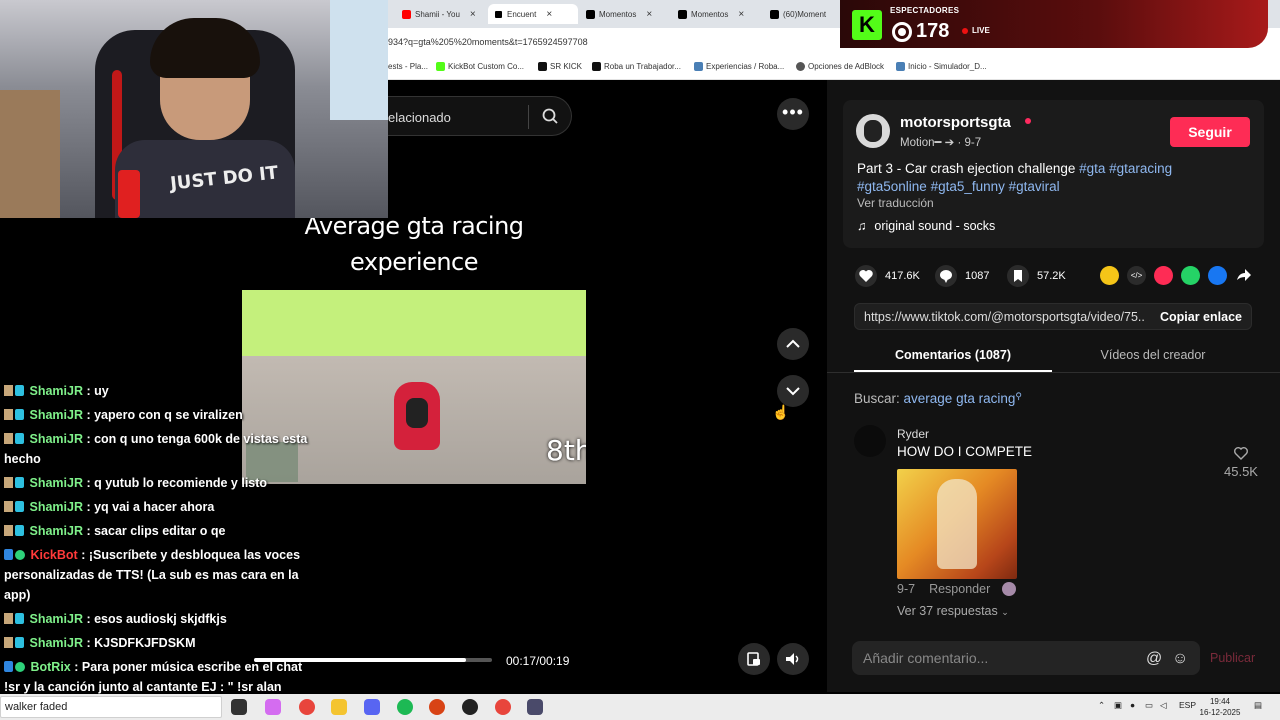 This screenshot has height=720, width=1280. Describe the element at coordinates (618, 14) in the screenshot. I see `tab-label: Momentos` at that location.